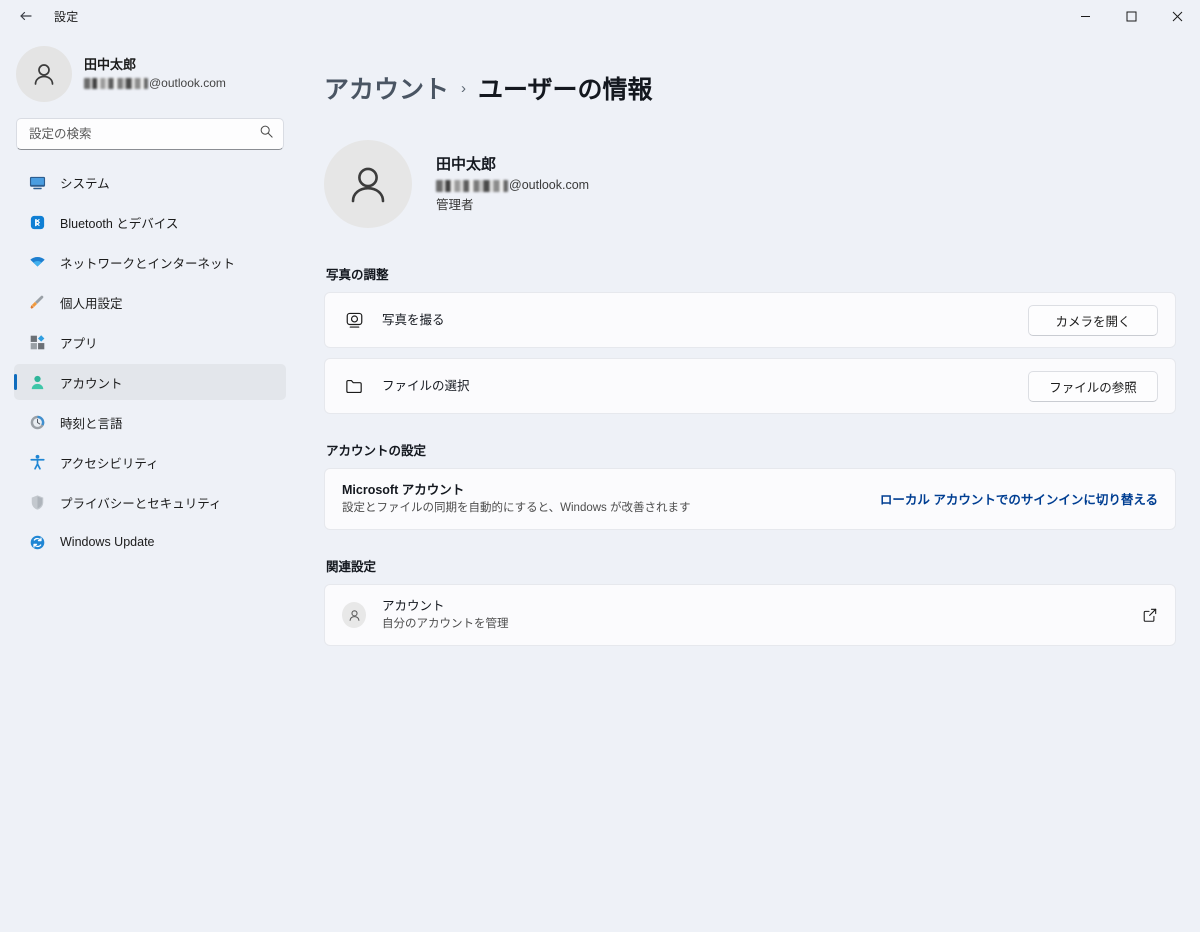 The width and height of the screenshot is (1200, 932). What do you see at coordinates (37, 382) in the screenshot?
I see `account-person-icon` at bounding box center [37, 382].